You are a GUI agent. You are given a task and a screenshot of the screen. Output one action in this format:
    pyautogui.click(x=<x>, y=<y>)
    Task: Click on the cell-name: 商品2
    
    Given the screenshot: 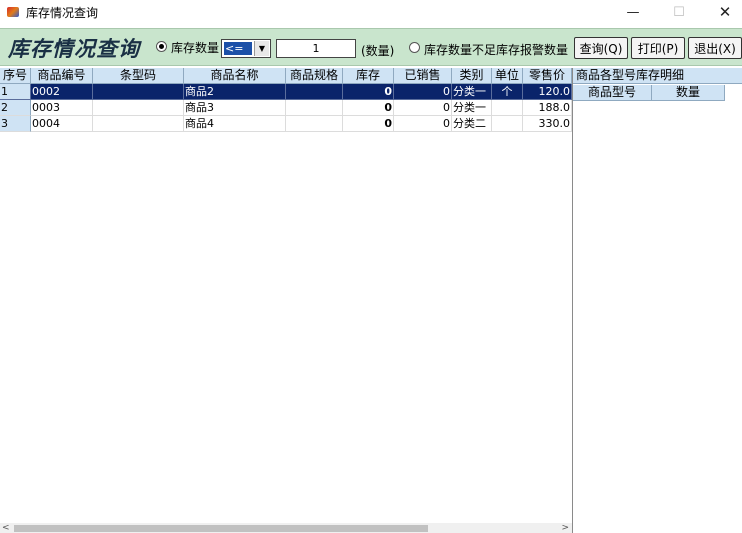 What is the action you would take?
    pyautogui.click(x=235, y=92)
    